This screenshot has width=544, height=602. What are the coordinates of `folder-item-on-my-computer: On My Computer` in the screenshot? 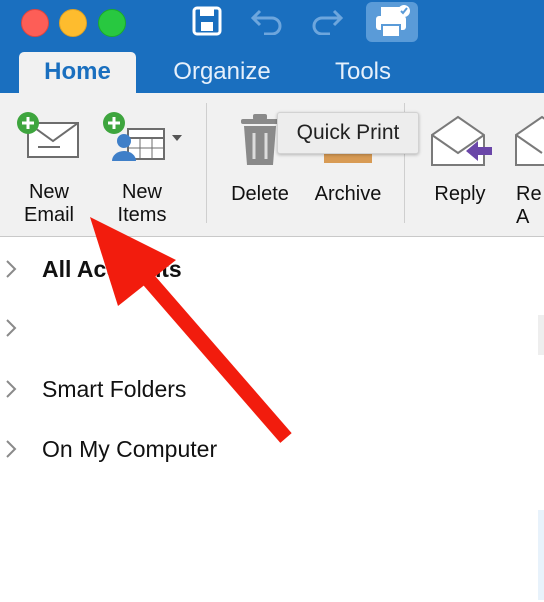 It's located at (272, 449).